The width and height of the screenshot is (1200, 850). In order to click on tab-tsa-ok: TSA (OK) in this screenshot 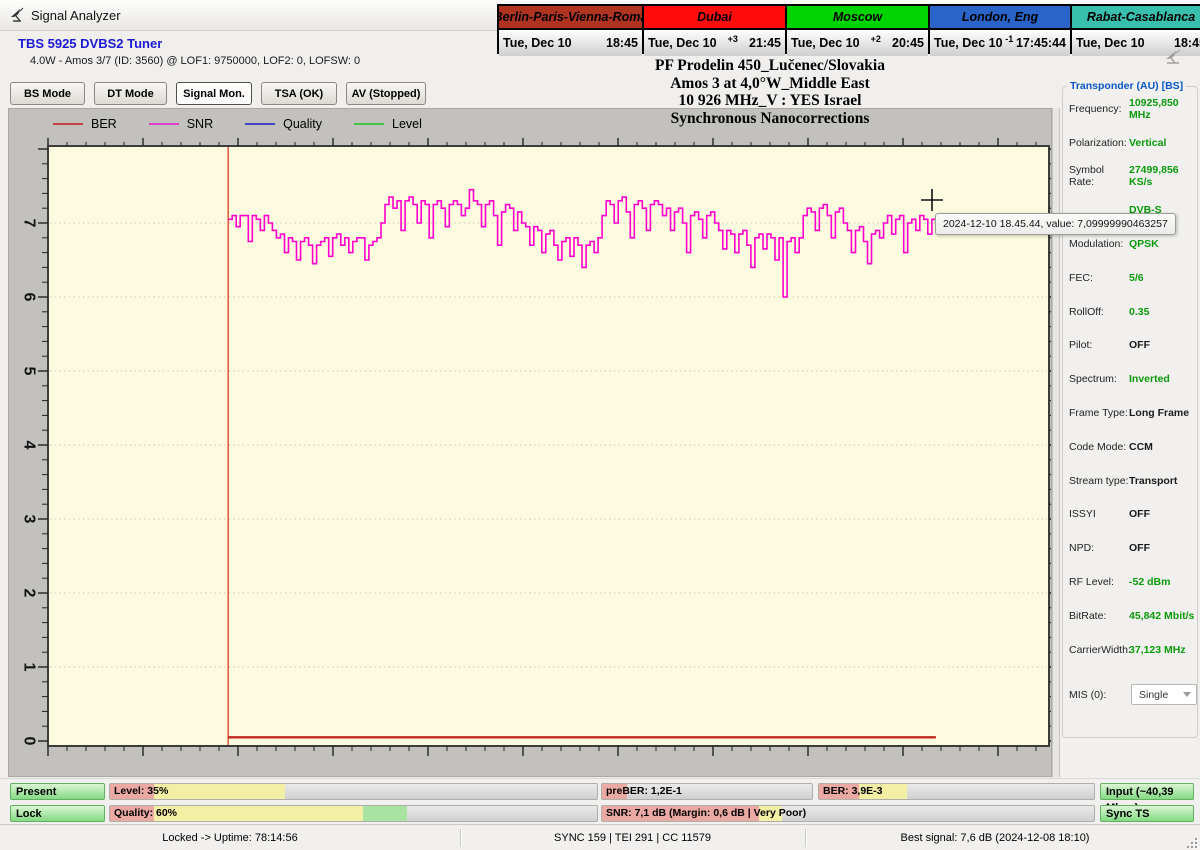, I will do `click(299, 93)`.